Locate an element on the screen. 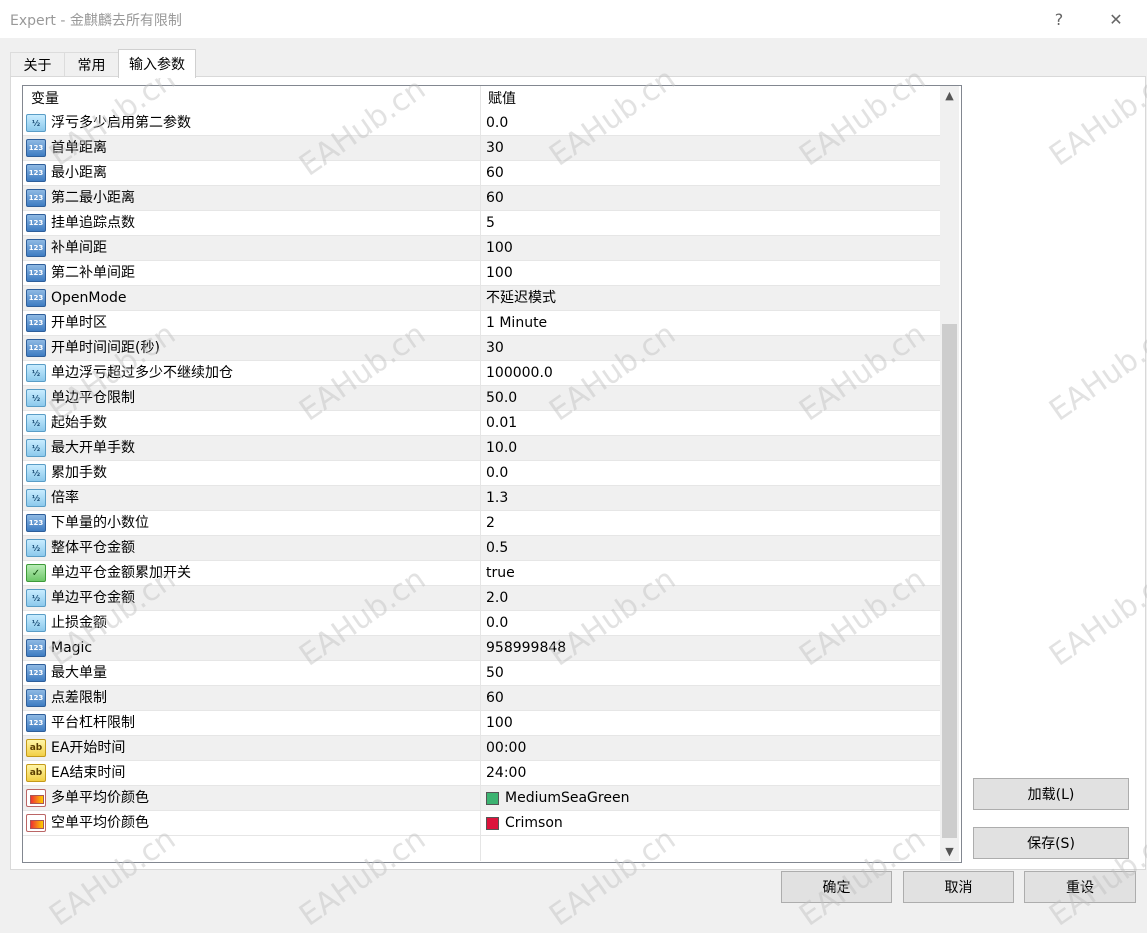 This screenshot has height=933, width=1147. param-name: OpenMode is located at coordinates (89, 298).